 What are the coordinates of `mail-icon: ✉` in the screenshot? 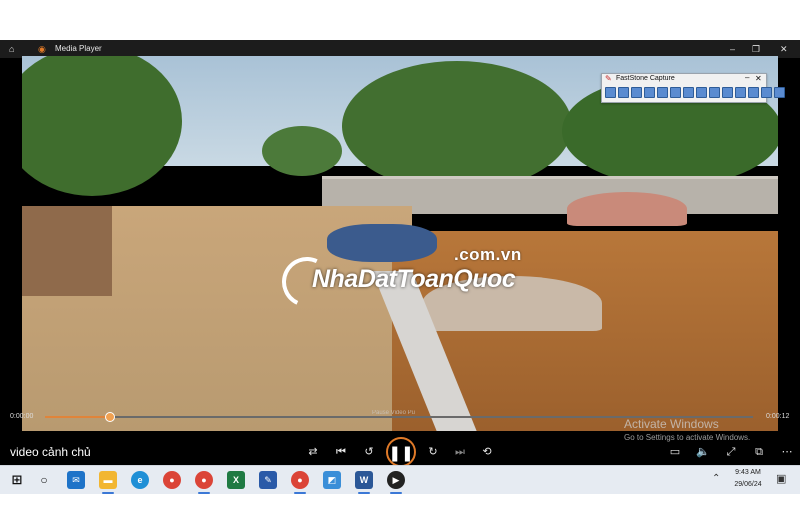 It's located at (76, 480).